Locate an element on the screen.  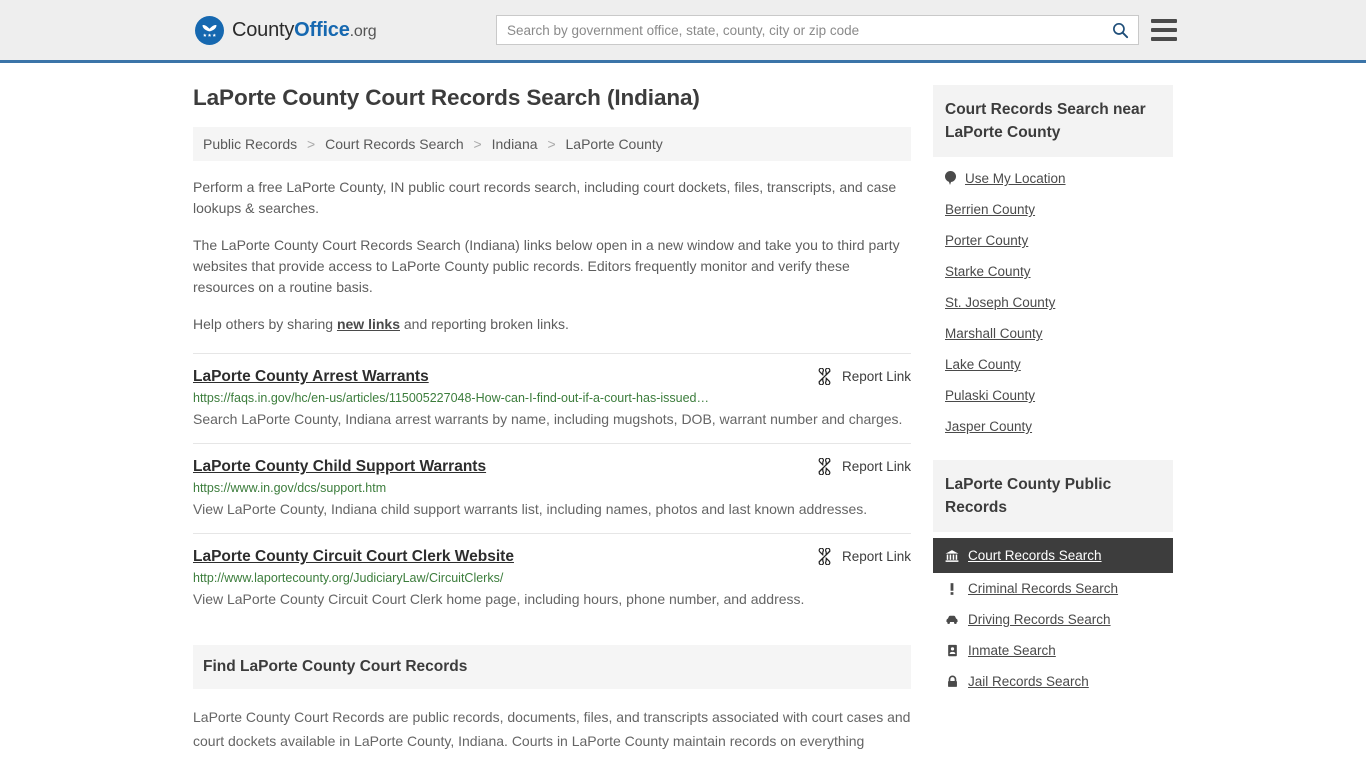
search-button is located at coordinates (1120, 30).